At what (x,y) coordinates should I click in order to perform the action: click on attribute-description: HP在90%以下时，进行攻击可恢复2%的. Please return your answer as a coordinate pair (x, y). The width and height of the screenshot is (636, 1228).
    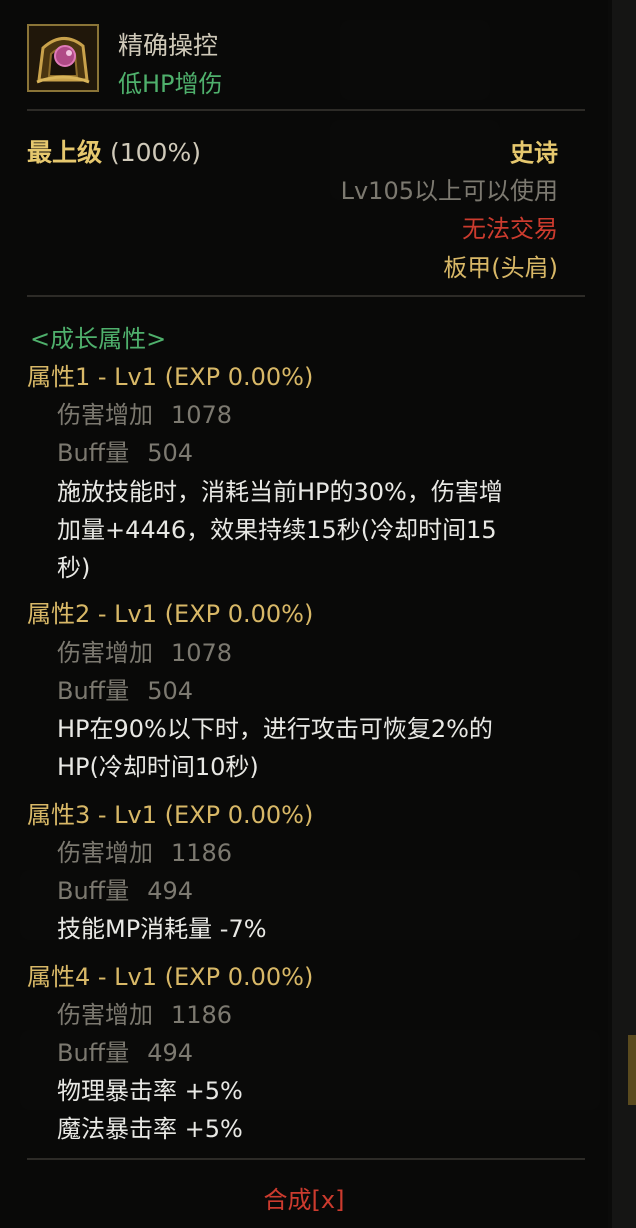
    Looking at the image, I should click on (275, 729).